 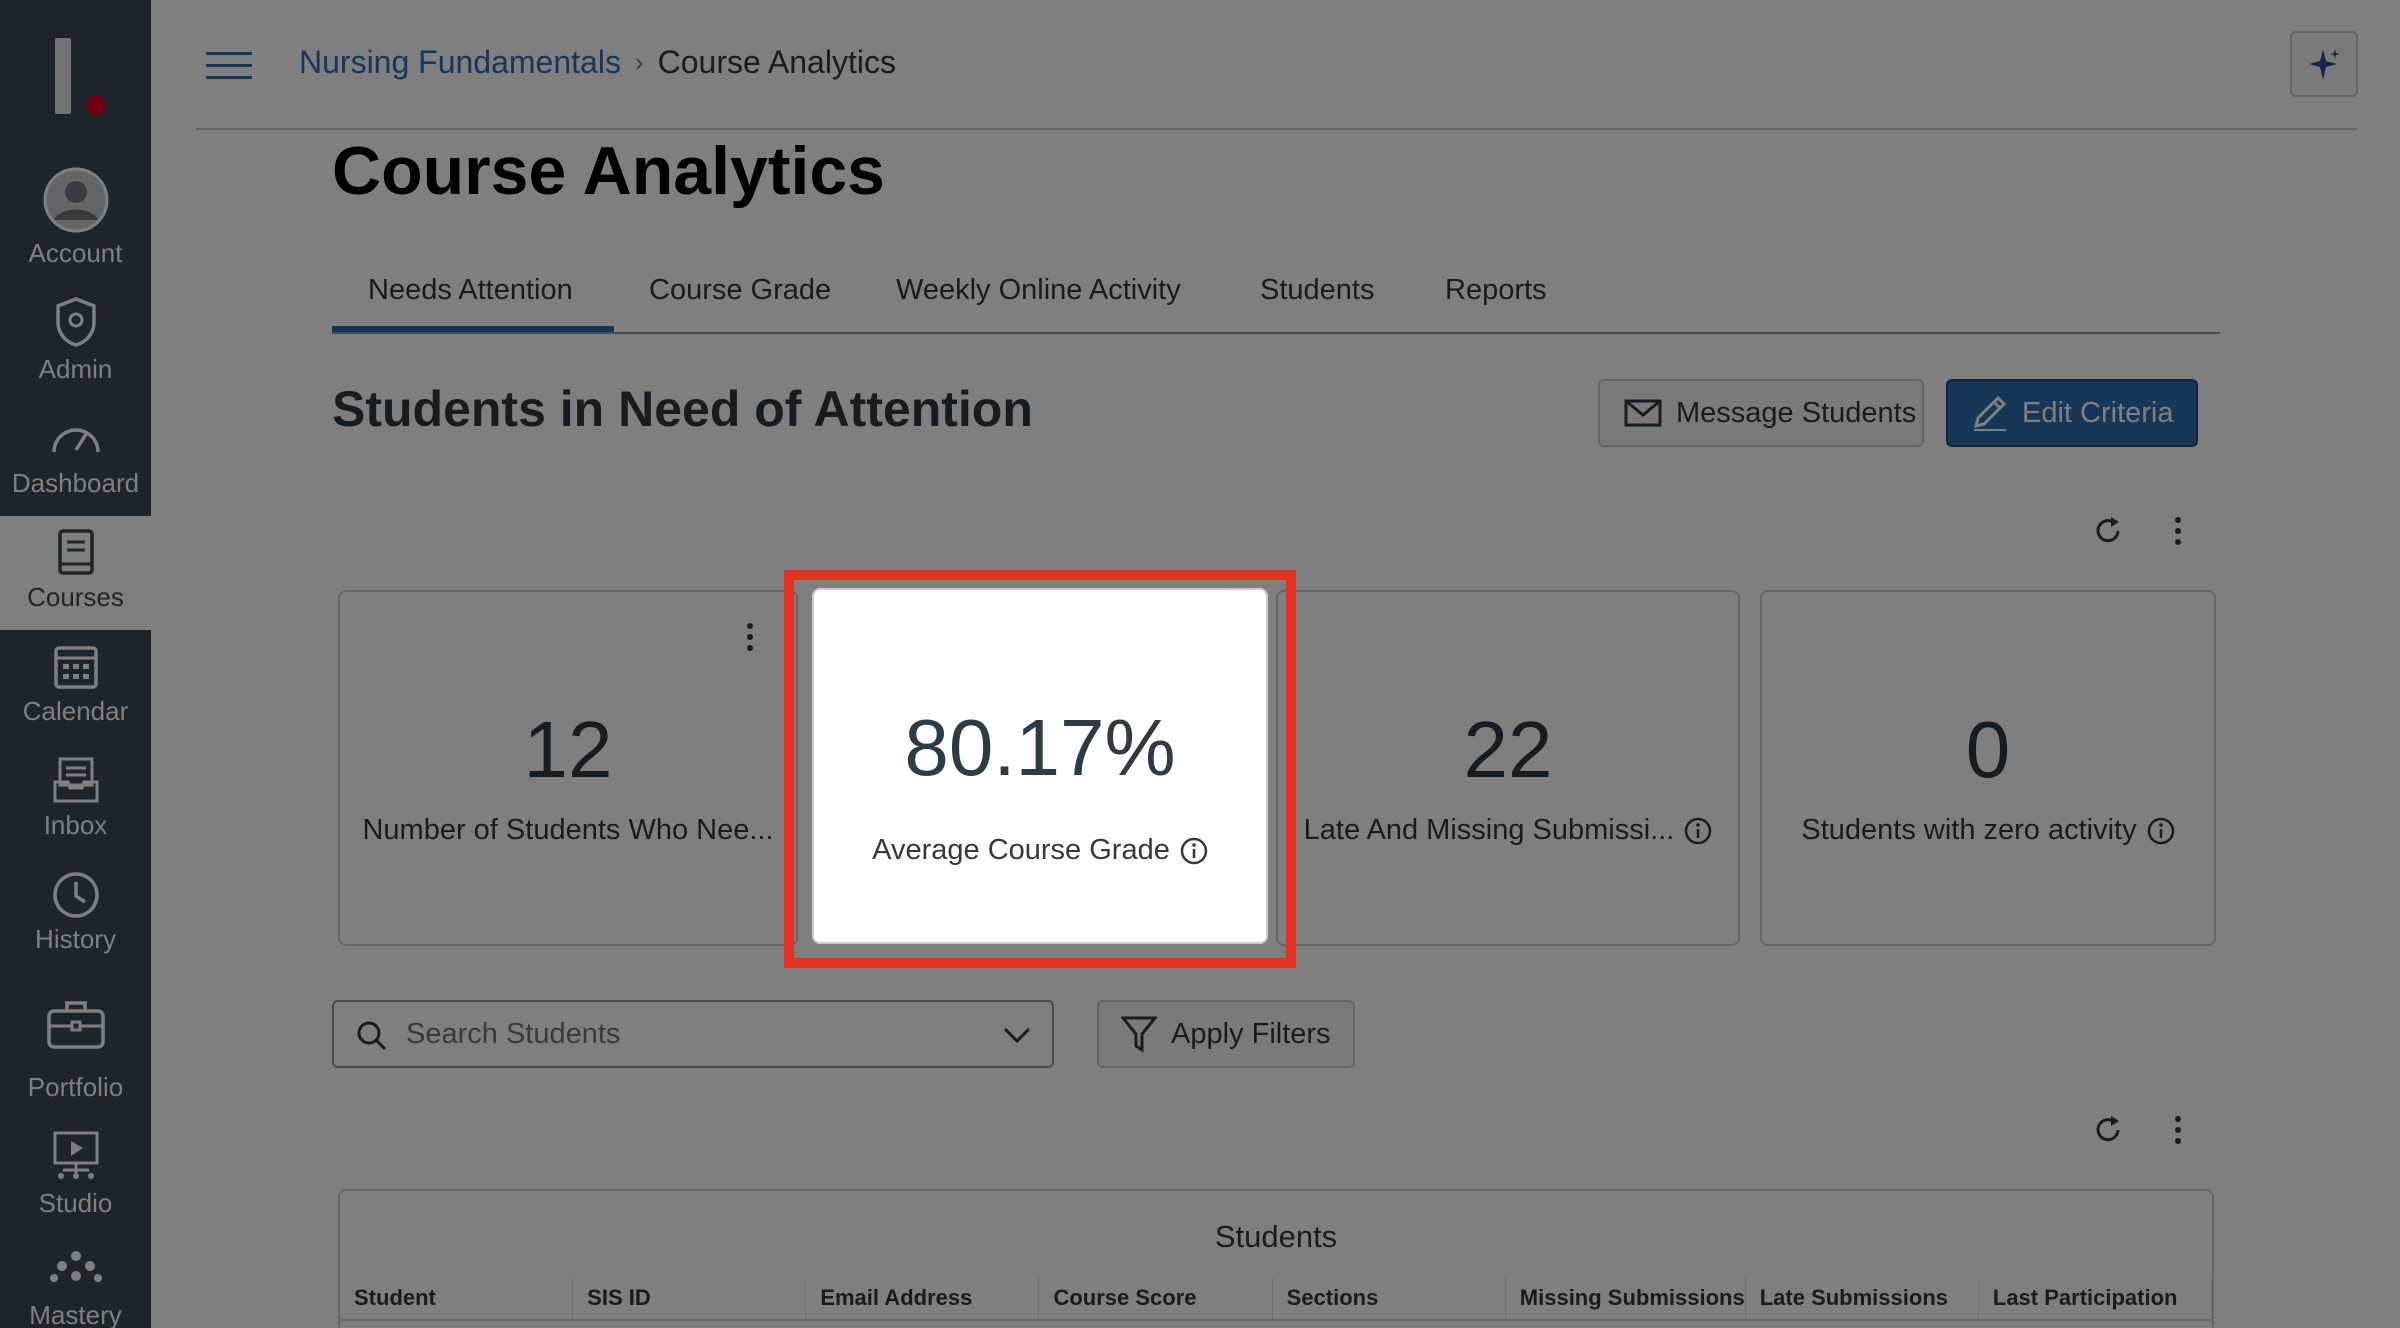 I want to click on nav-studio: Studio, so click(x=75, y=1177).